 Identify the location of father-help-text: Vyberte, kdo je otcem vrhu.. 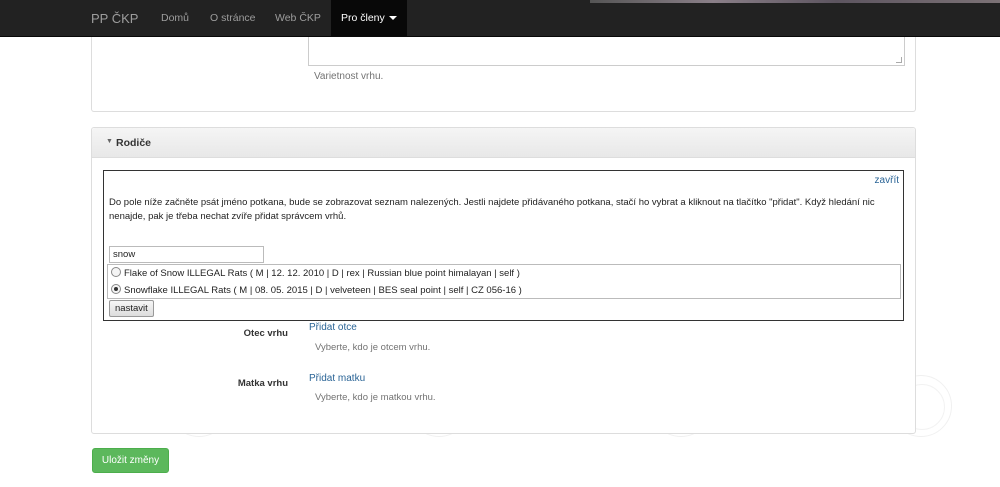
(373, 347).